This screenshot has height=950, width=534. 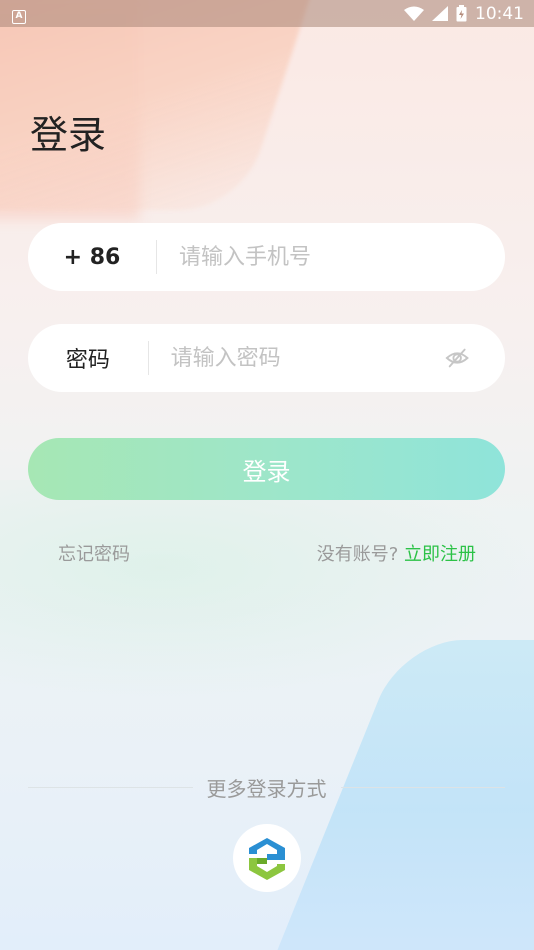 What do you see at coordinates (414, 13) in the screenshot?
I see `wifi-icon` at bounding box center [414, 13].